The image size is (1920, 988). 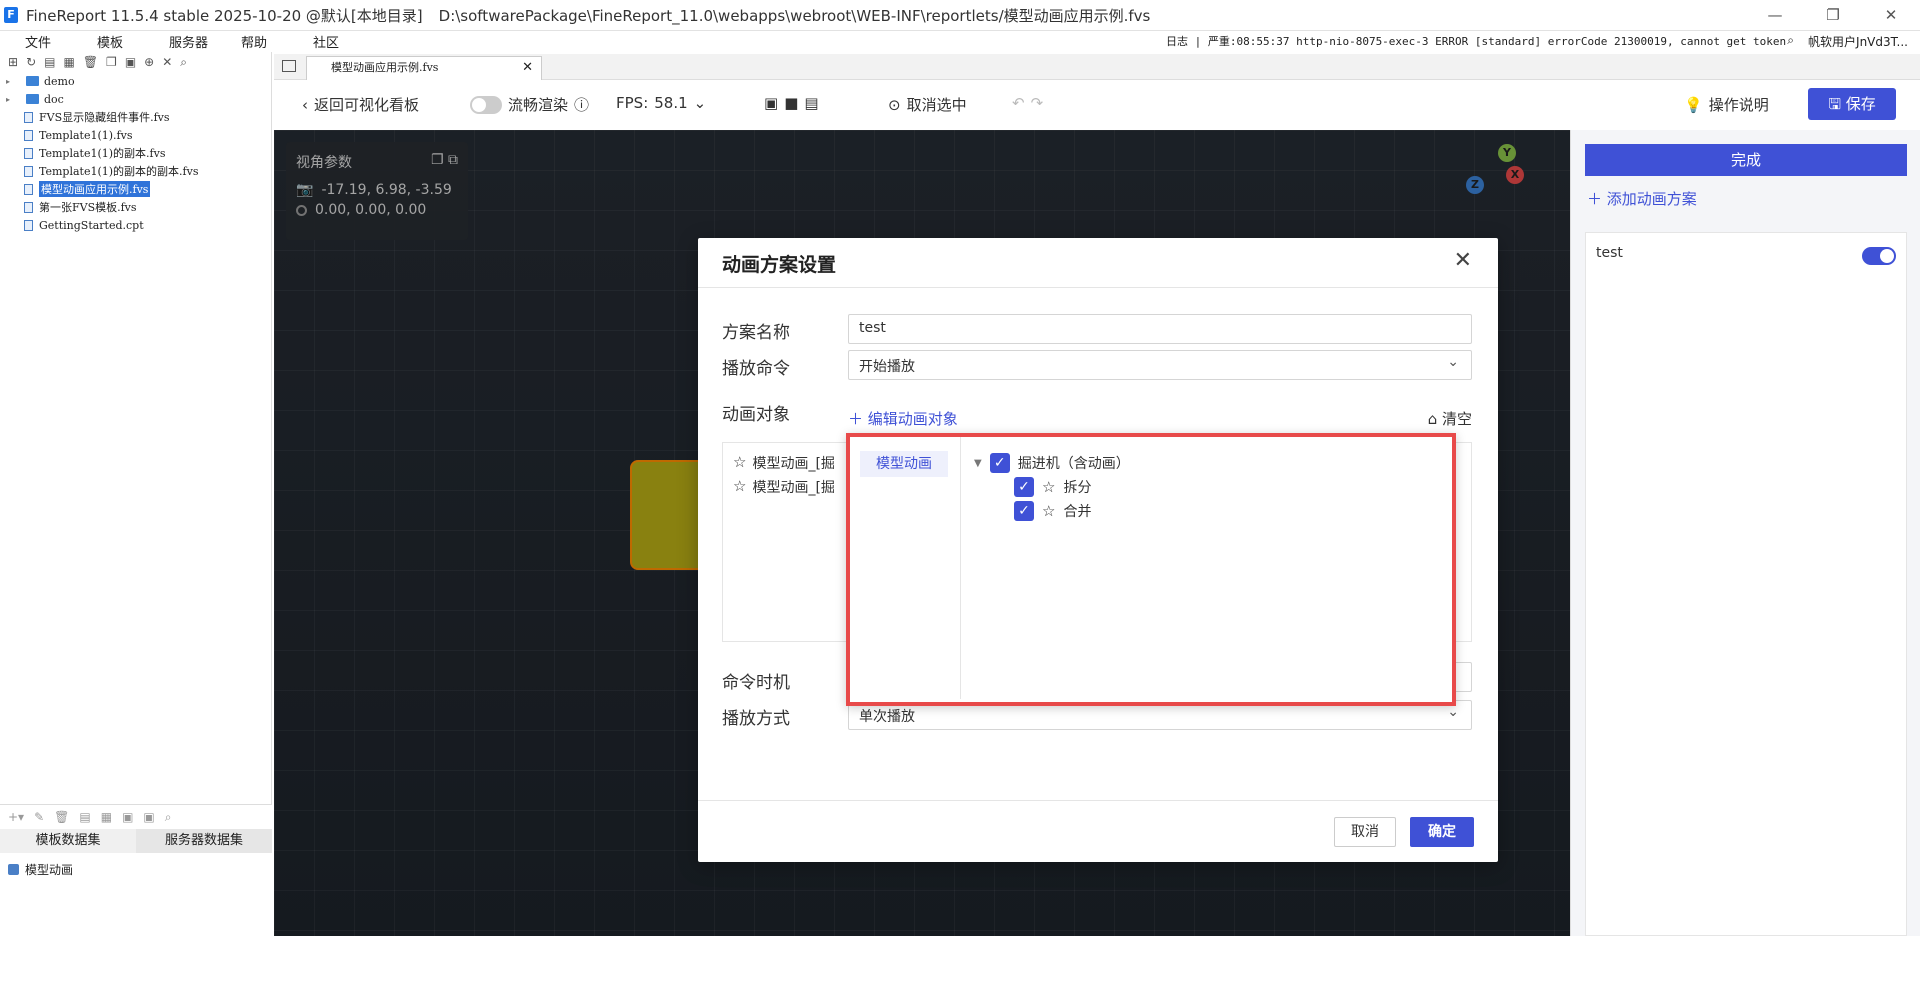 I want to click on menu-server: 服务器, so click(x=180, y=41).